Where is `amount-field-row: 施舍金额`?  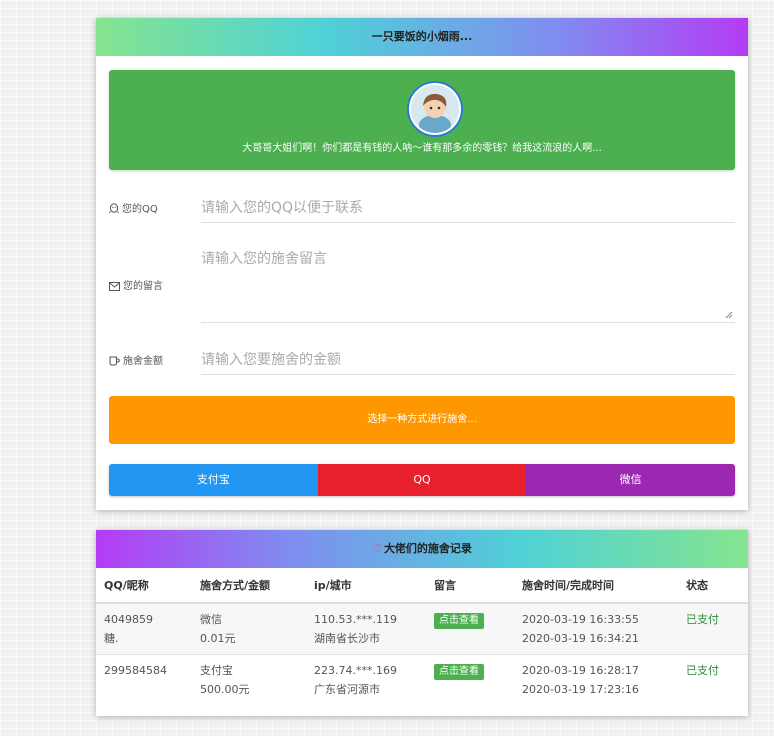 amount-field-row: 施舍金额 is located at coordinates (422, 361).